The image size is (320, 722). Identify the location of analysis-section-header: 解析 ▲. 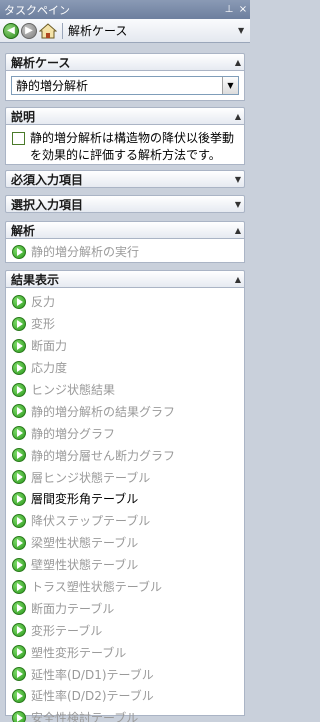
(125, 230).